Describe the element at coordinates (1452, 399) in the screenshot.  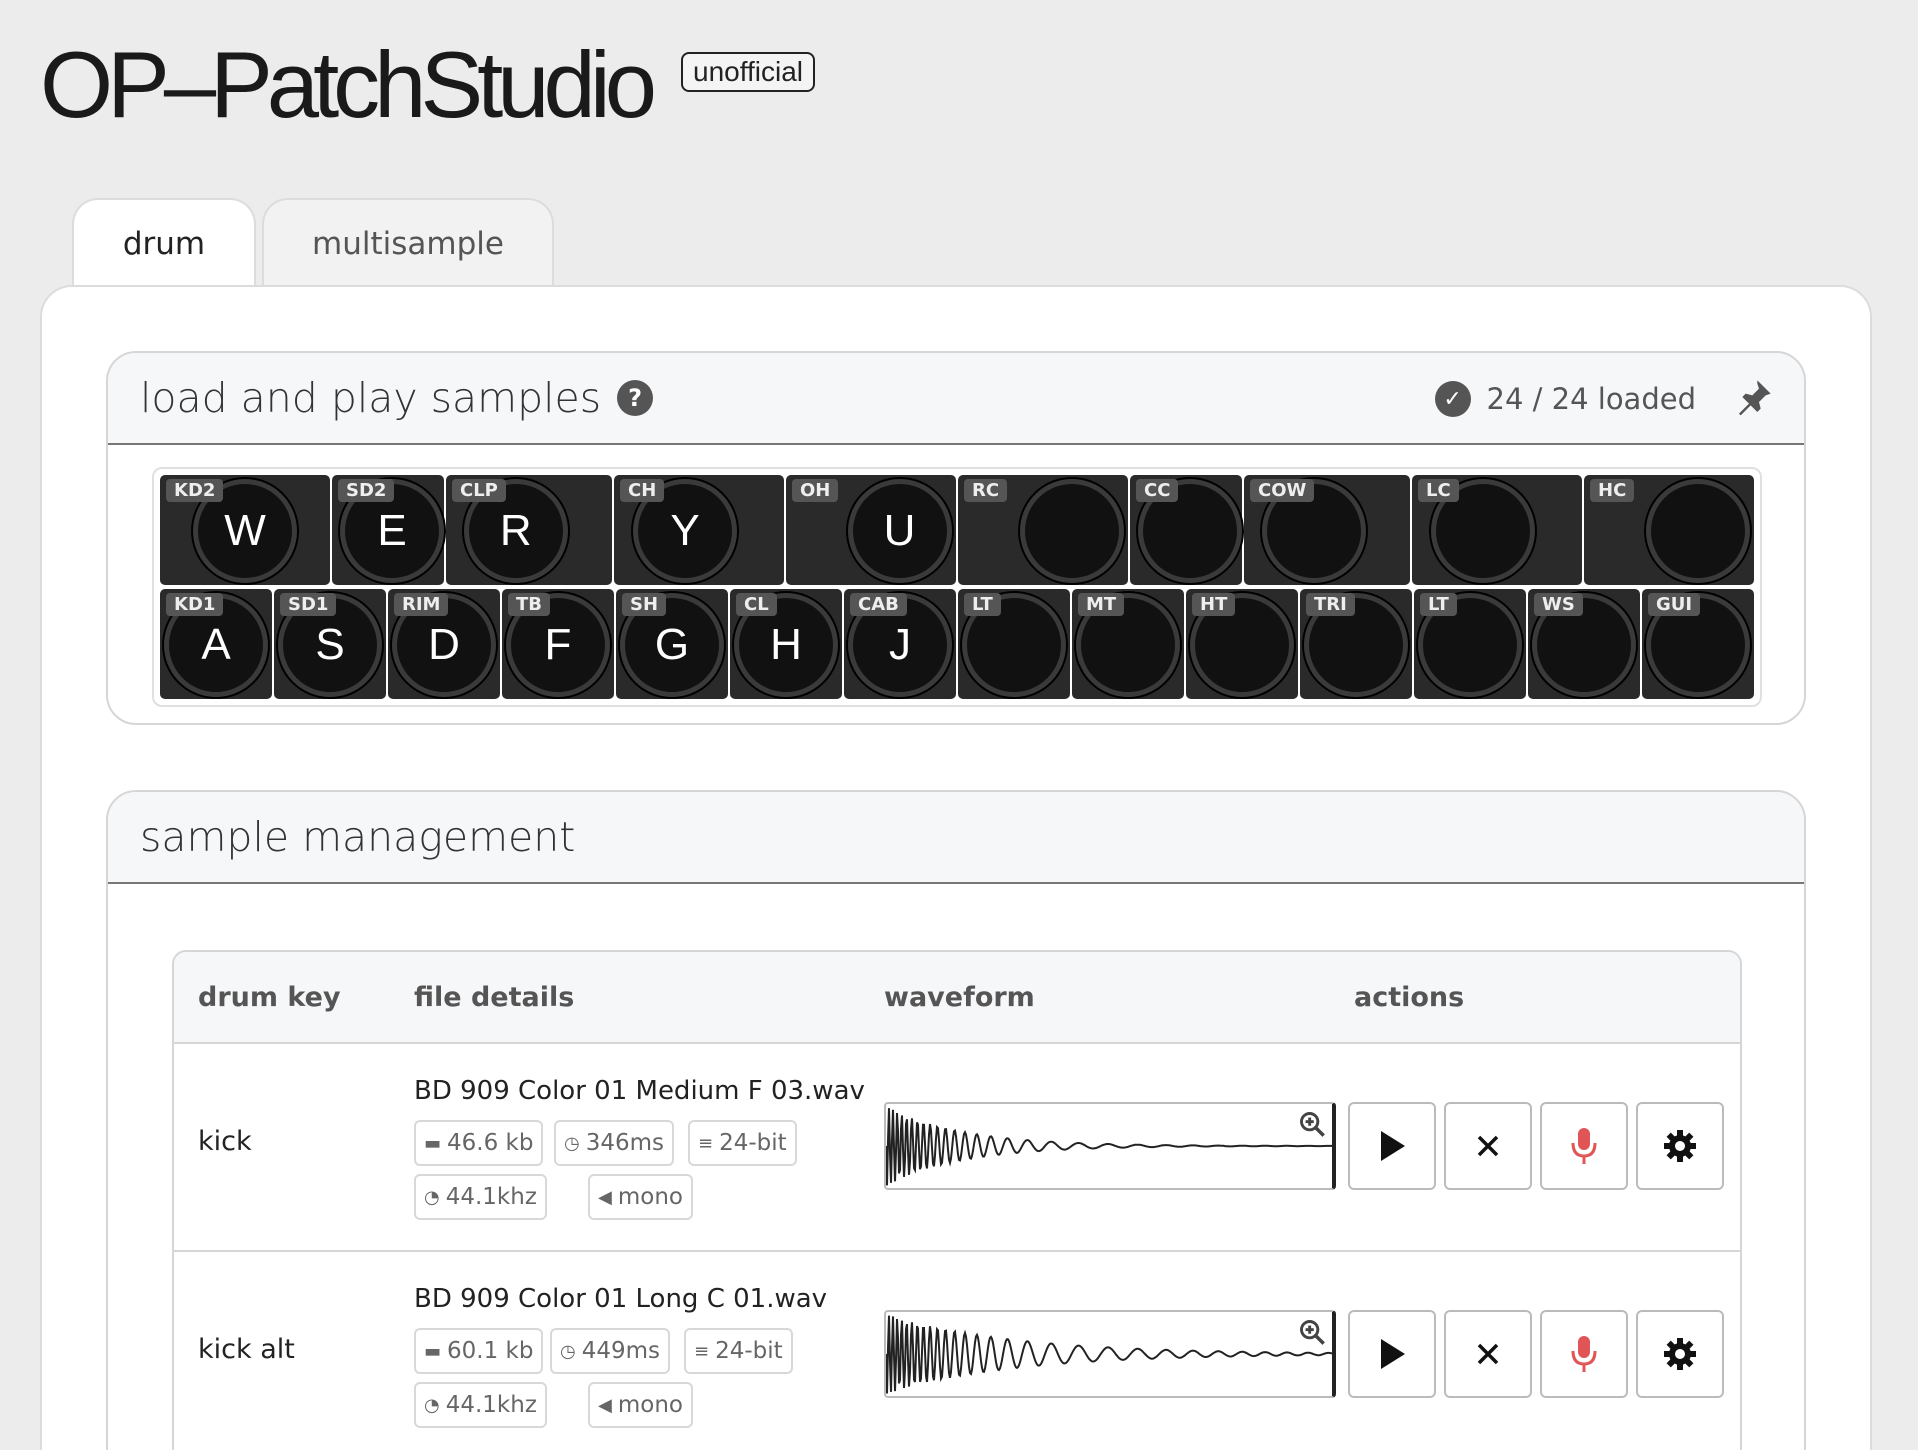
I see `check-circle-icon: ✓` at that location.